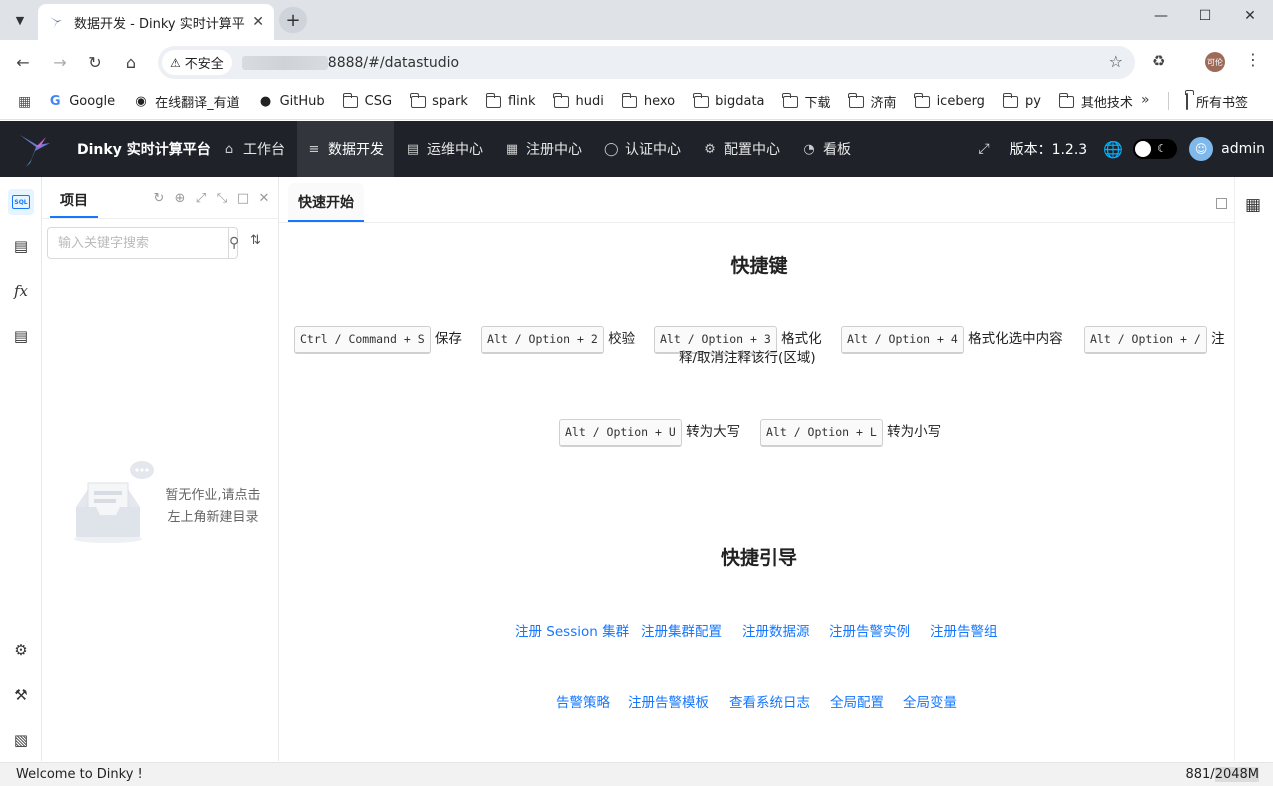 This screenshot has width=1273, height=786. I want to click on username: admin, so click(1243, 149).